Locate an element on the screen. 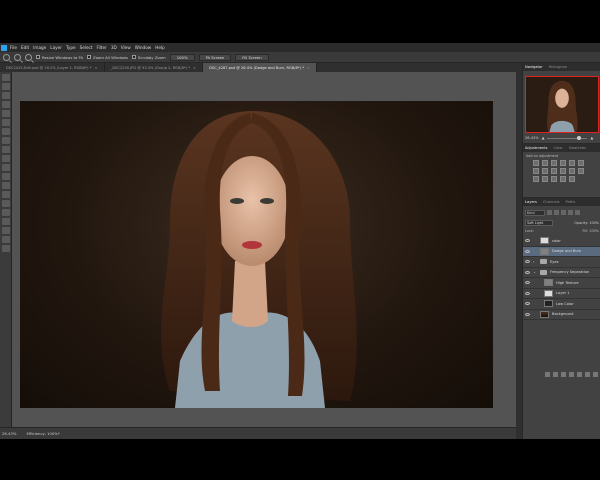 Image resolution: width=600 pixels, height=480 pixels. photo-filter-icon is located at coordinates (563, 171).